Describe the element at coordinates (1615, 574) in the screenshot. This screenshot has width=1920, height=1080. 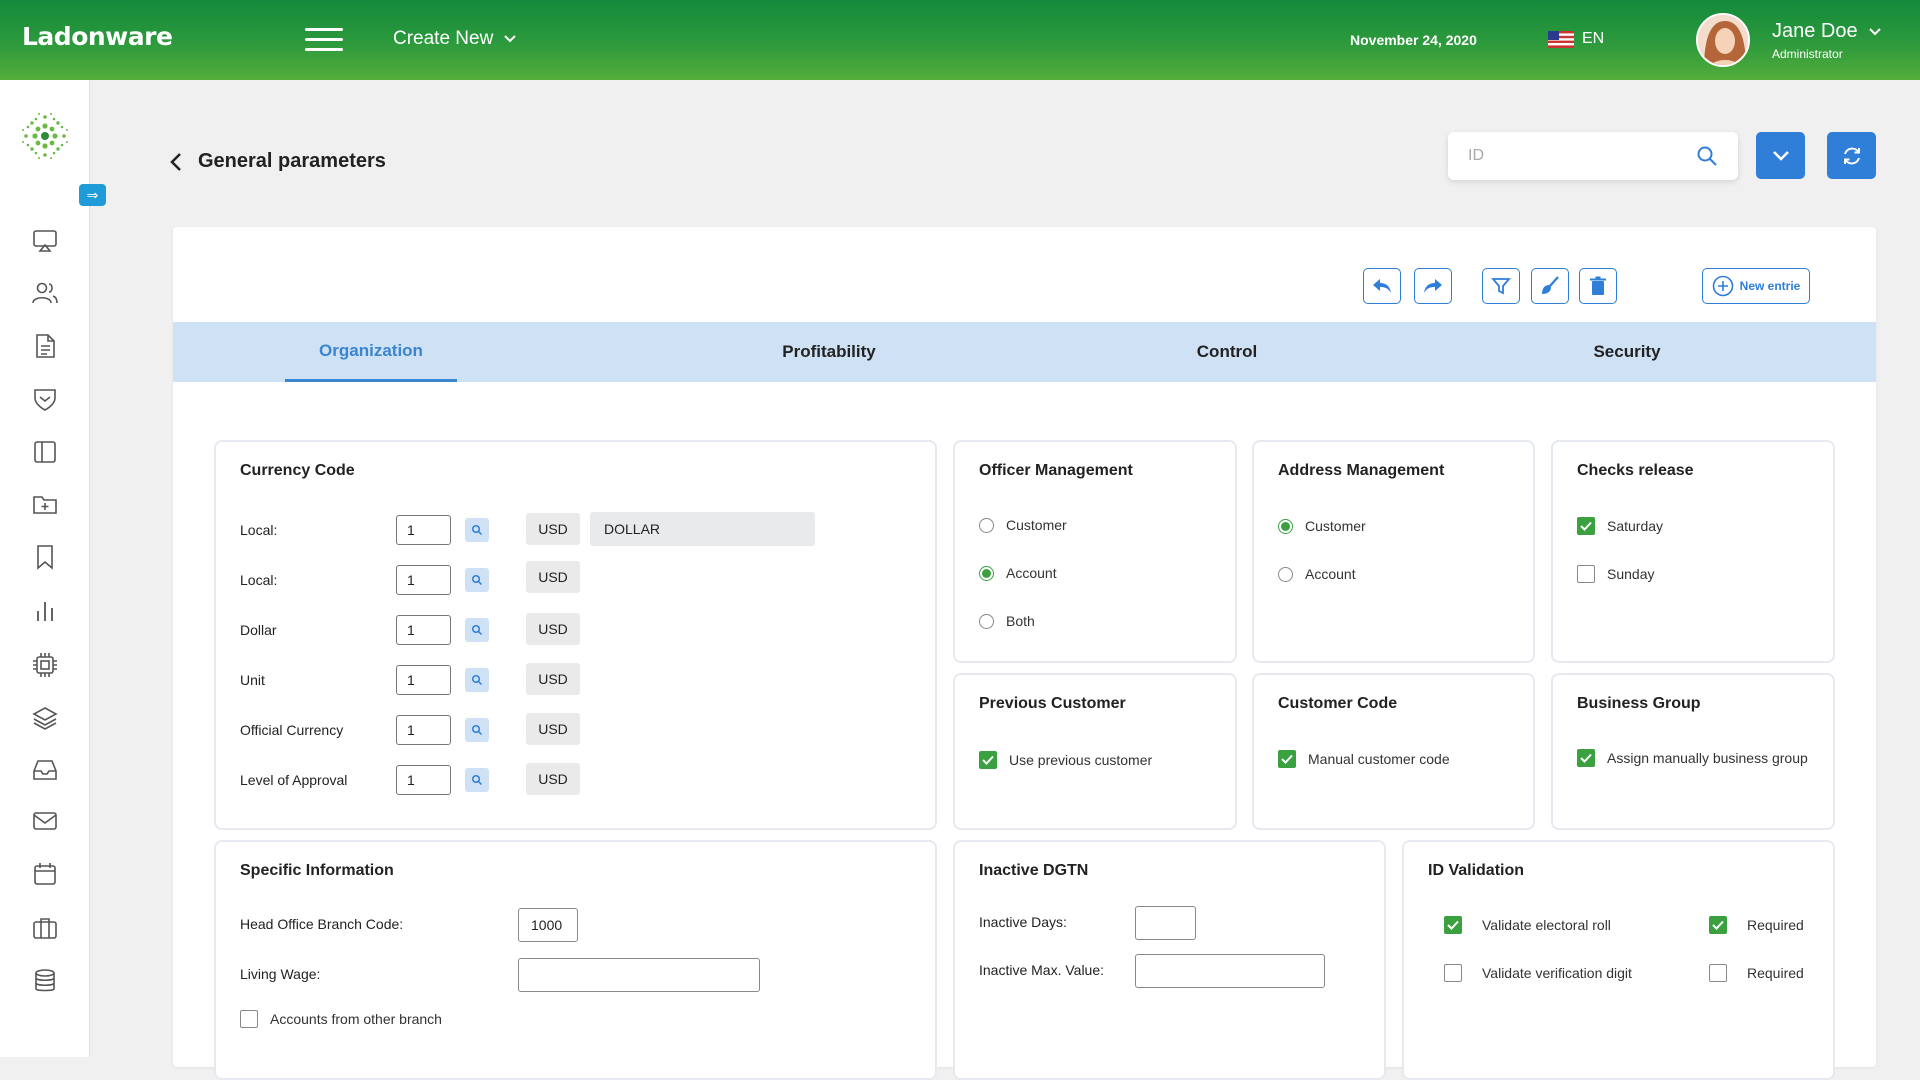
I see `checks-option-sunday: Sunday` at that location.